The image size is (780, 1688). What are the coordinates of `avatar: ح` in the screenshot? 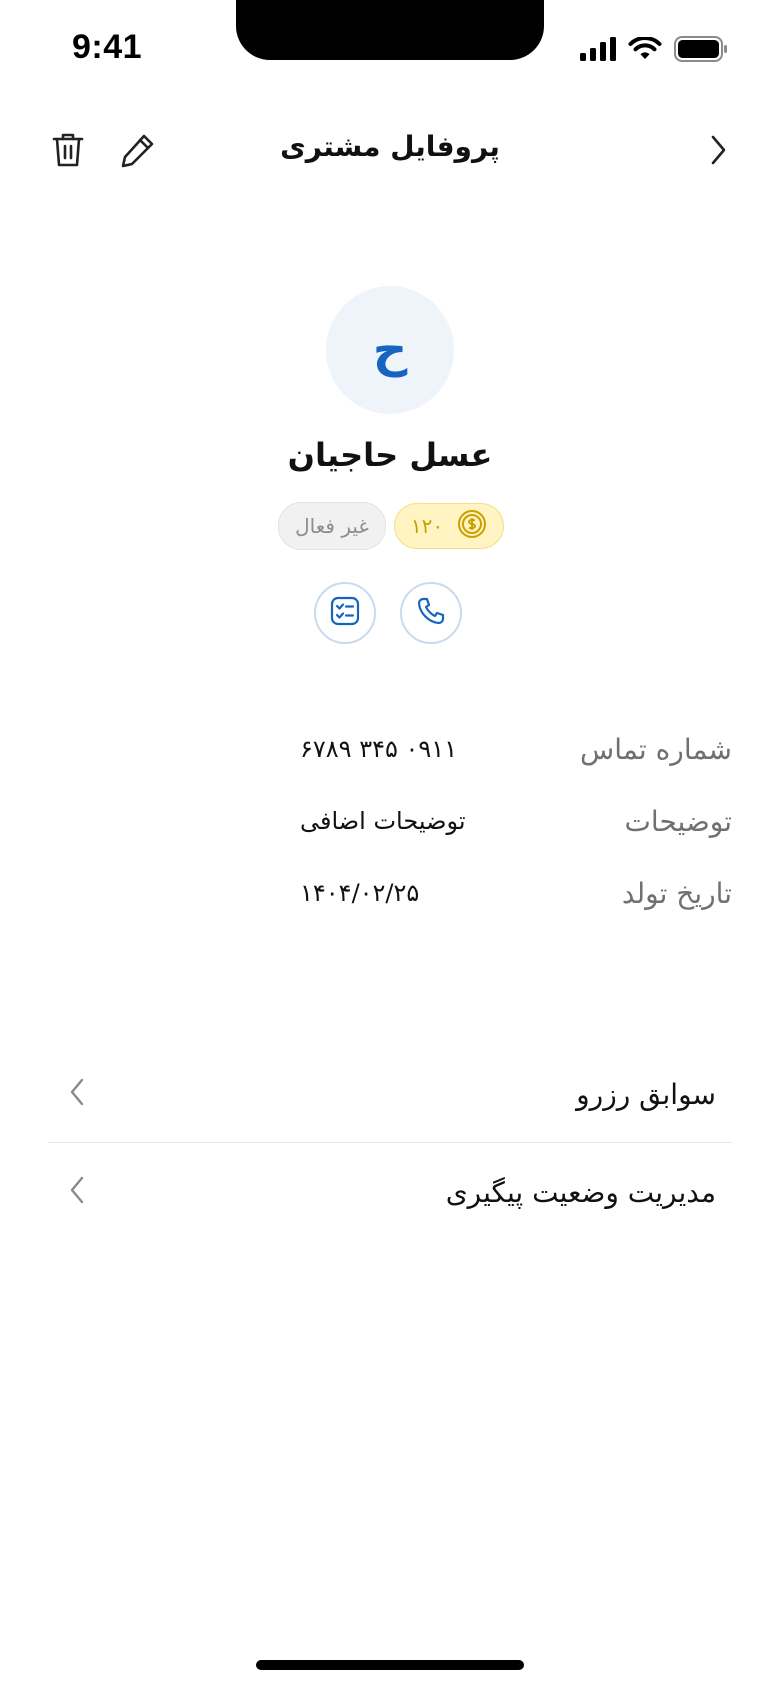 It's located at (390, 350).